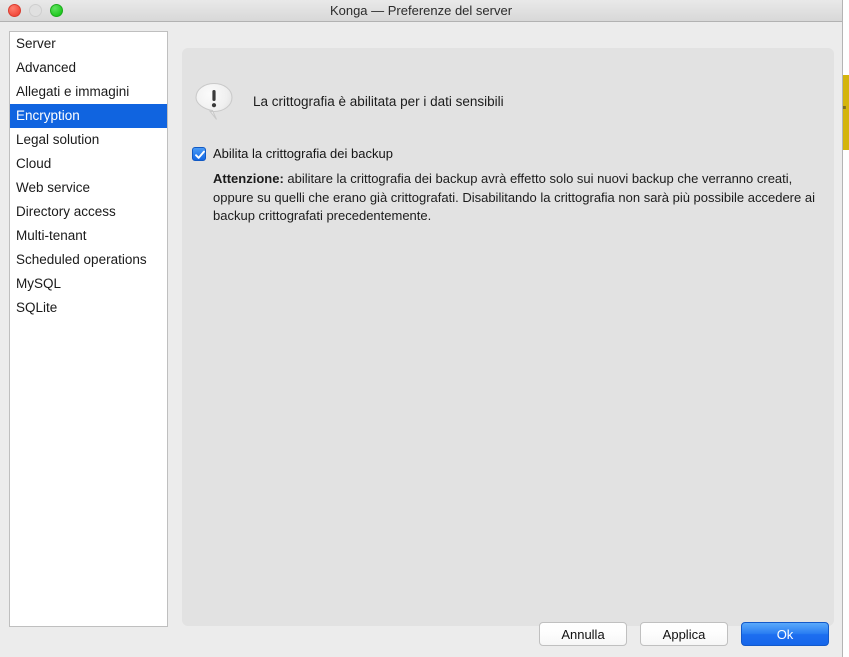 Image resolution: width=849 pixels, height=657 pixels. I want to click on sidebar-item-label: Legal solution, so click(58, 139).